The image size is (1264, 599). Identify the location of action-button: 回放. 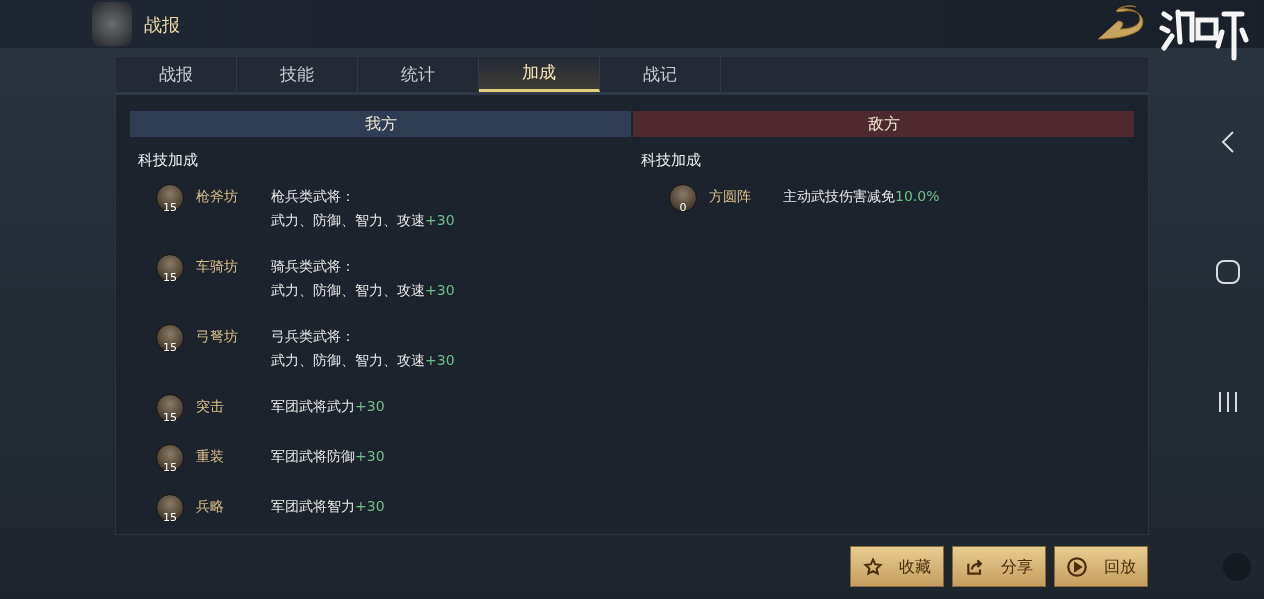
(1101, 566).